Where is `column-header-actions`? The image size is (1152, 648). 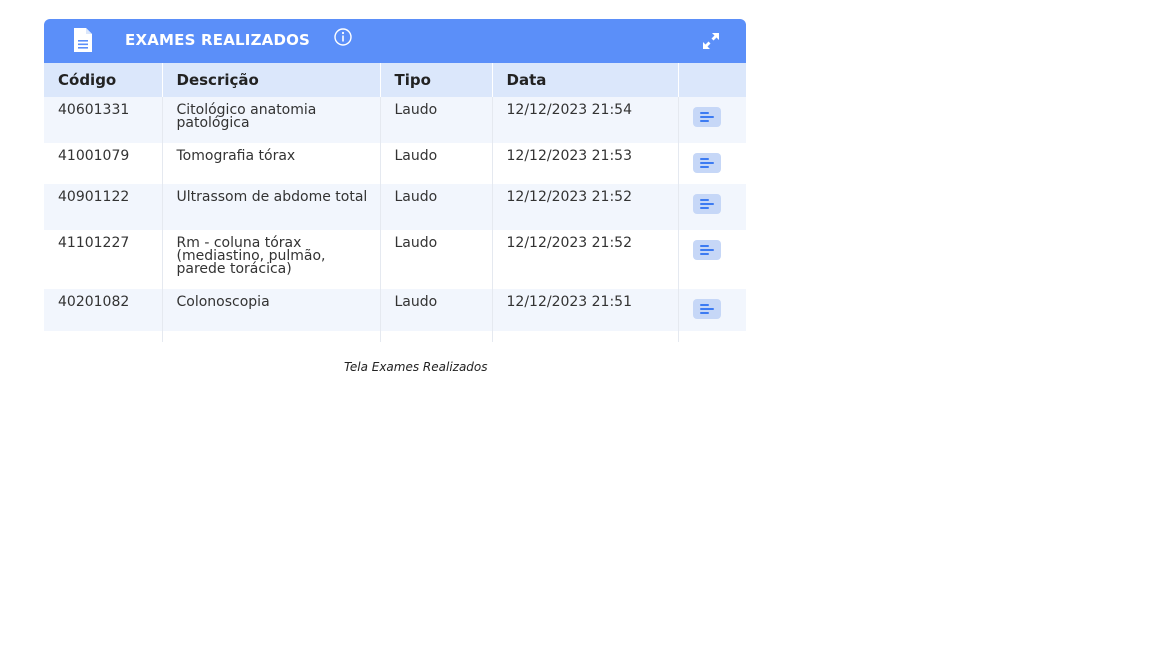 column-header-actions is located at coordinates (712, 80).